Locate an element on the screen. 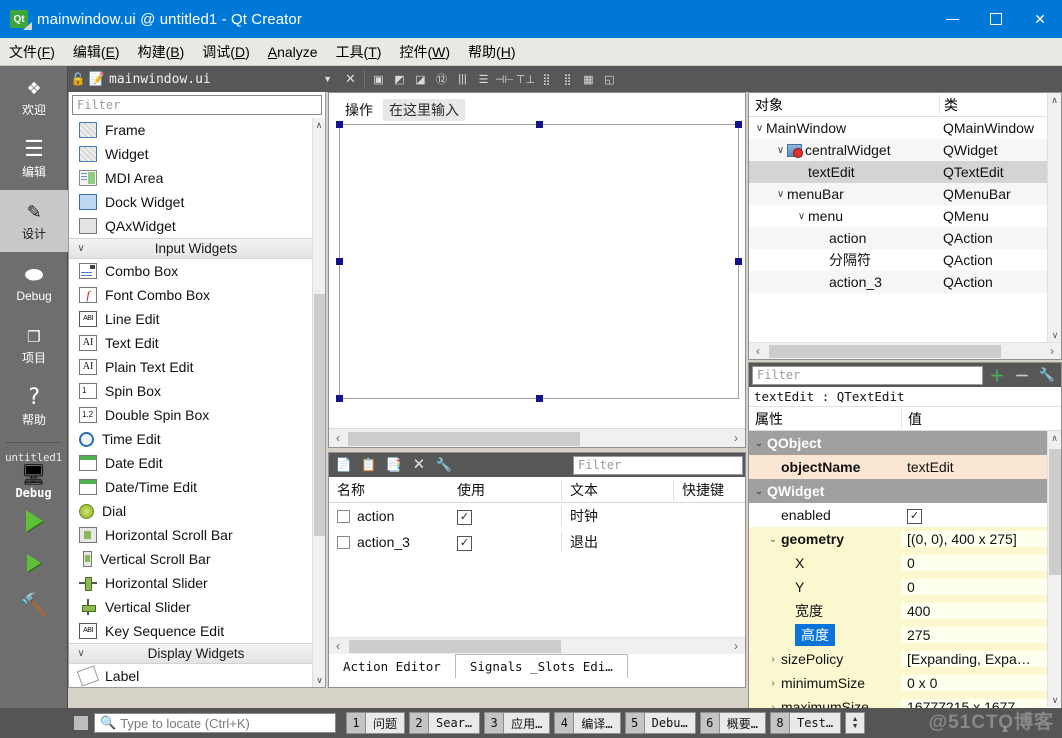 This screenshot has height=738, width=1062. minus-icon: － is located at coordinates (1022, 375).